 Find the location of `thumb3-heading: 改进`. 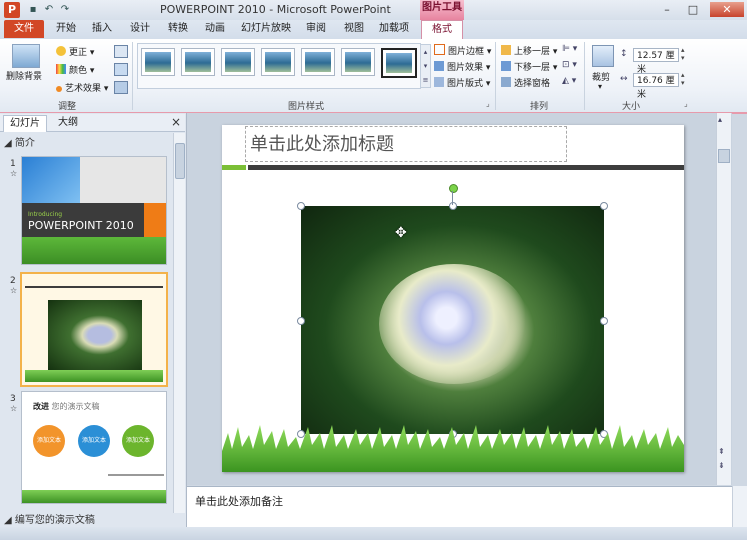

thumb3-heading: 改进 is located at coordinates (41, 406).